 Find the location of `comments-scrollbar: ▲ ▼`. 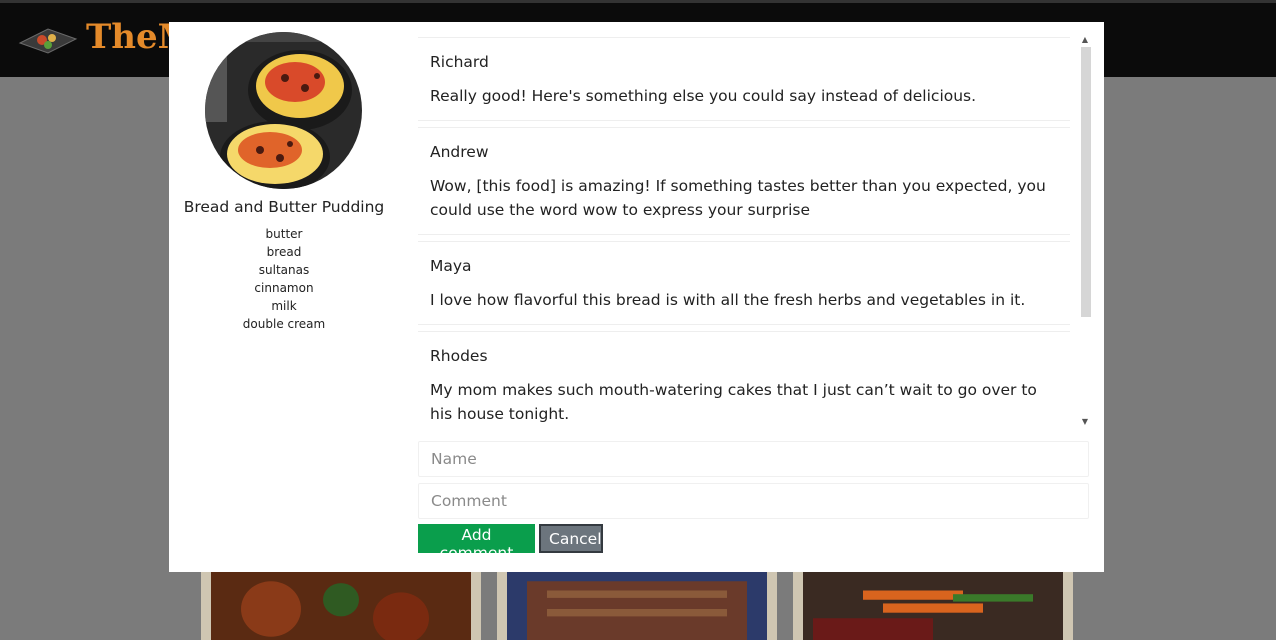

comments-scrollbar: ▲ ▼ is located at coordinates (1085, 234).